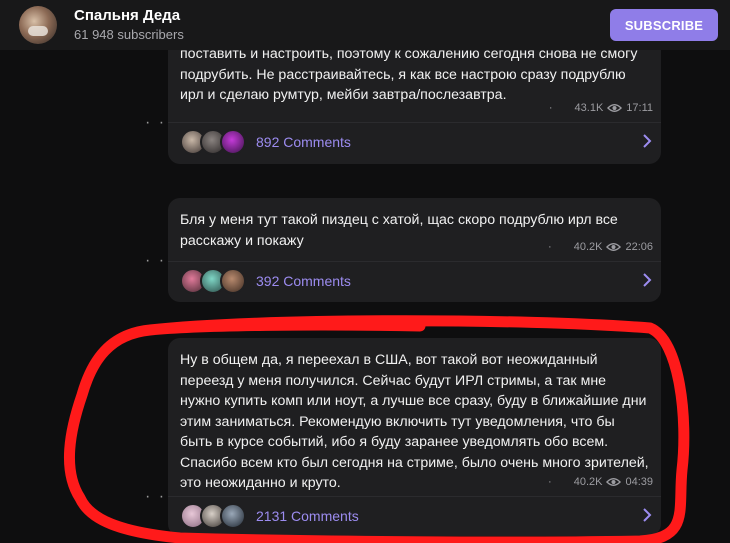  Describe the element at coordinates (664, 25) in the screenshot. I see `subscribe-button: SUBSCRIBE` at that location.